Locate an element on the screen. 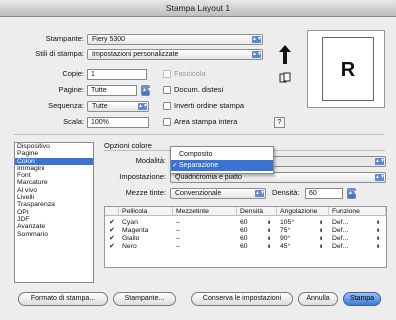  modalita-label: Modalità: is located at coordinates (150, 160).